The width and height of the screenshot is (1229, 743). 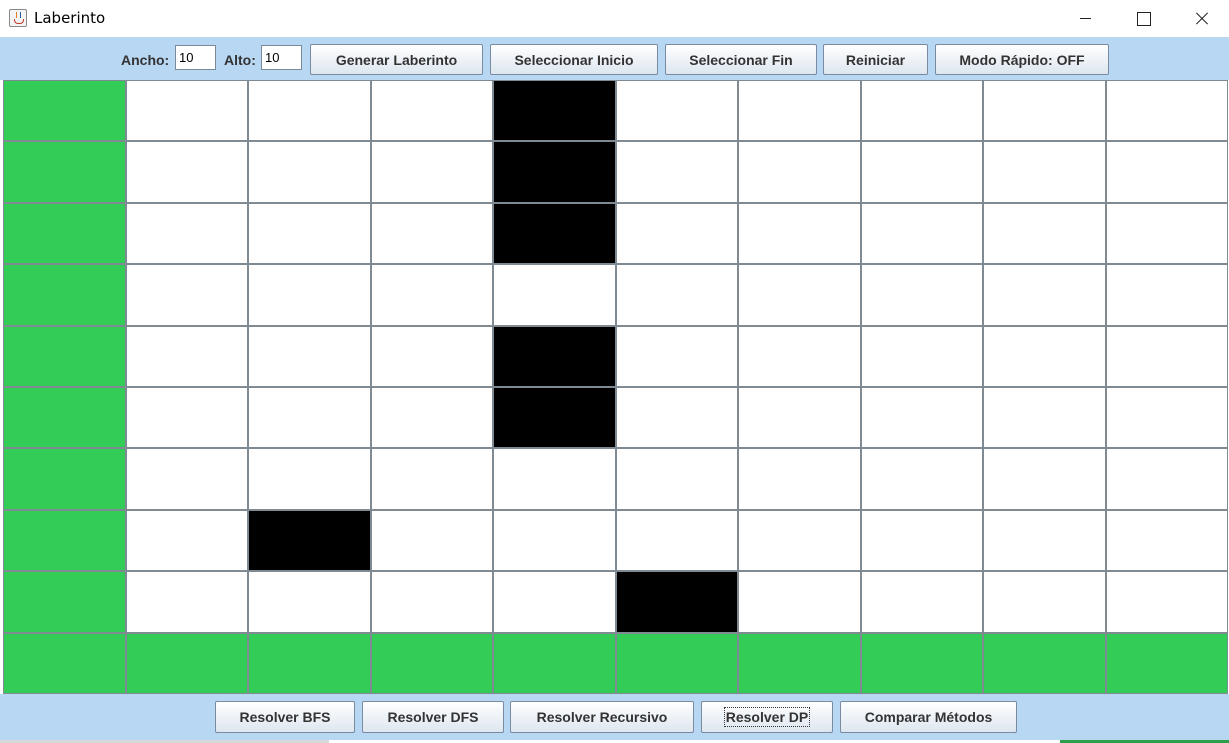 I want to click on solve-bfs-button: Resolver BFS, so click(x=285, y=717).